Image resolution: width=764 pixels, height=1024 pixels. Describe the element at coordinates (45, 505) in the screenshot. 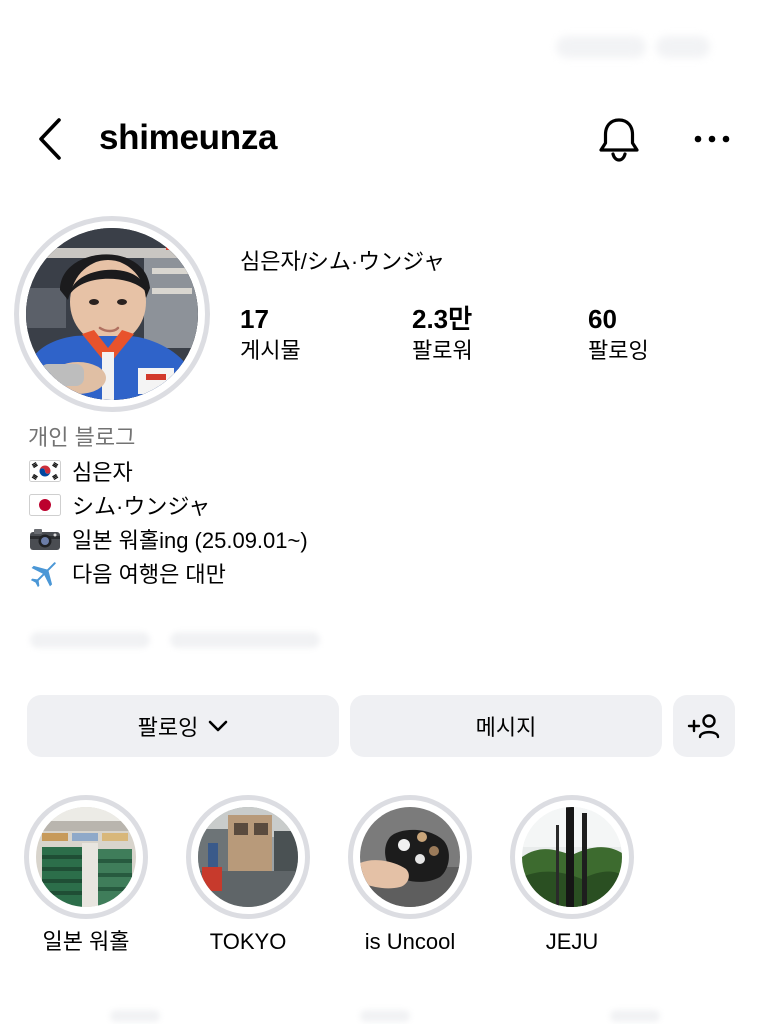

I see `japan-flag-icon` at that location.